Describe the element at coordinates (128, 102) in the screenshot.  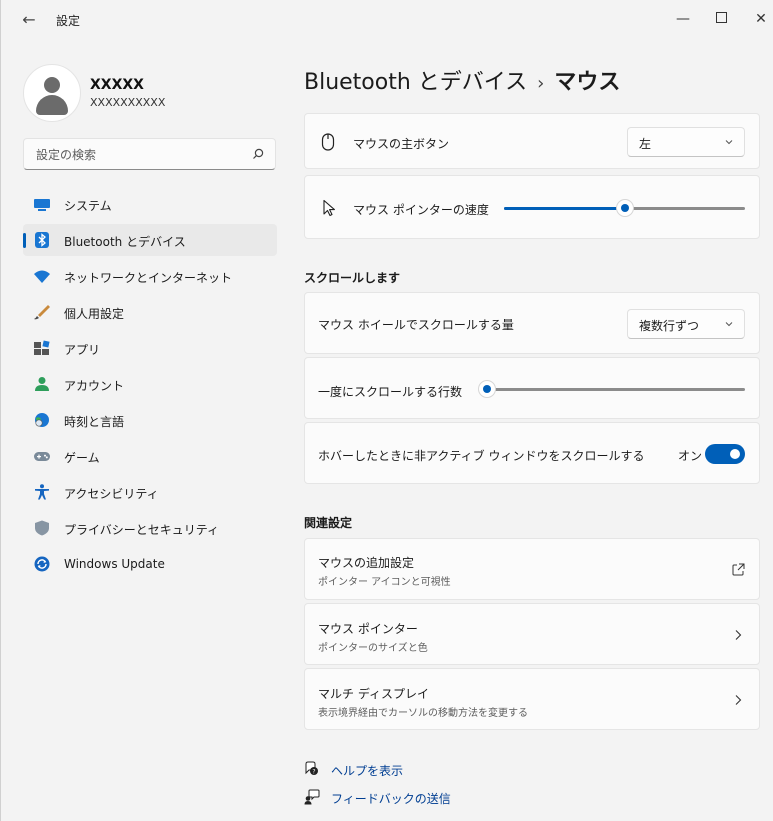
I see `profile-email: XXXXXXXXXX` at that location.